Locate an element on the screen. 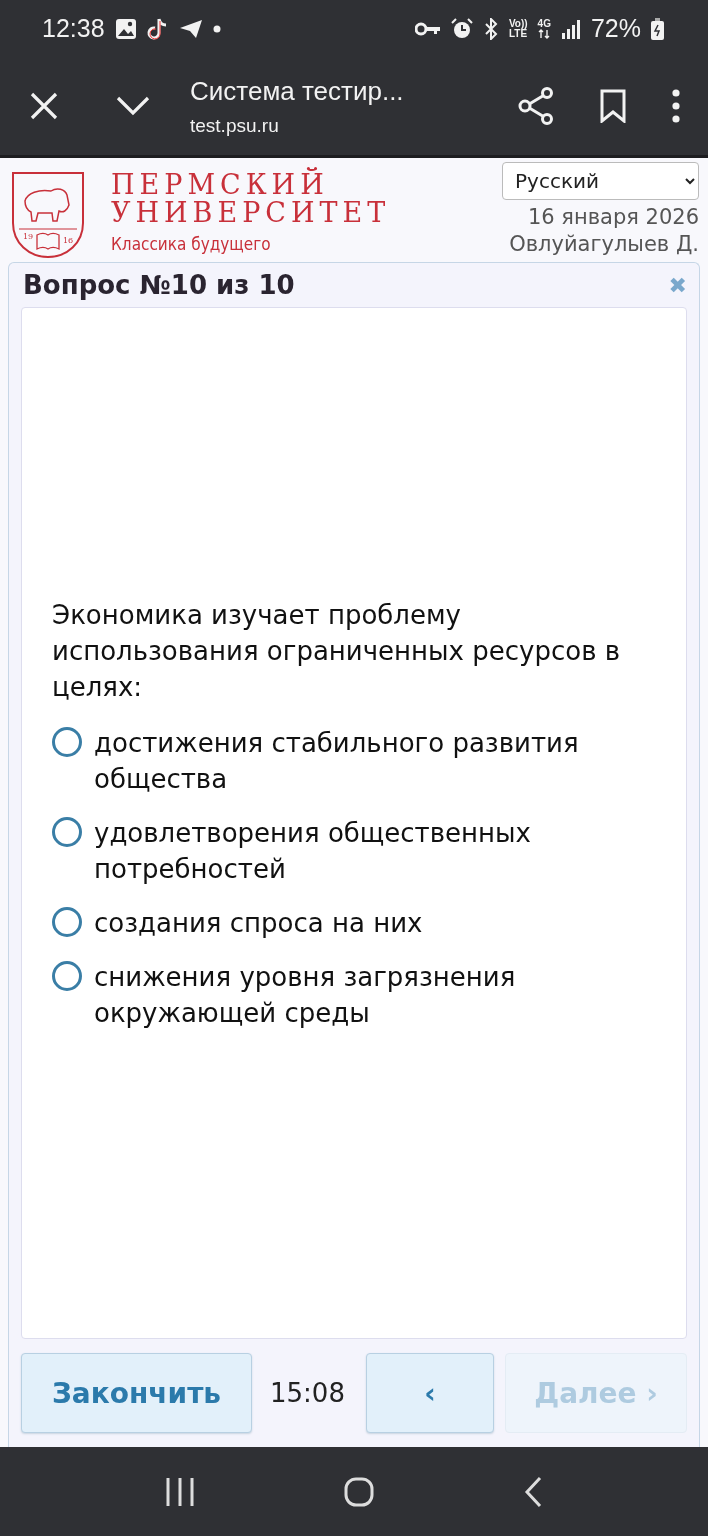 This screenshot has width=708, height=1536. clock-time: 12:38 is located at coordinates (73, 28).